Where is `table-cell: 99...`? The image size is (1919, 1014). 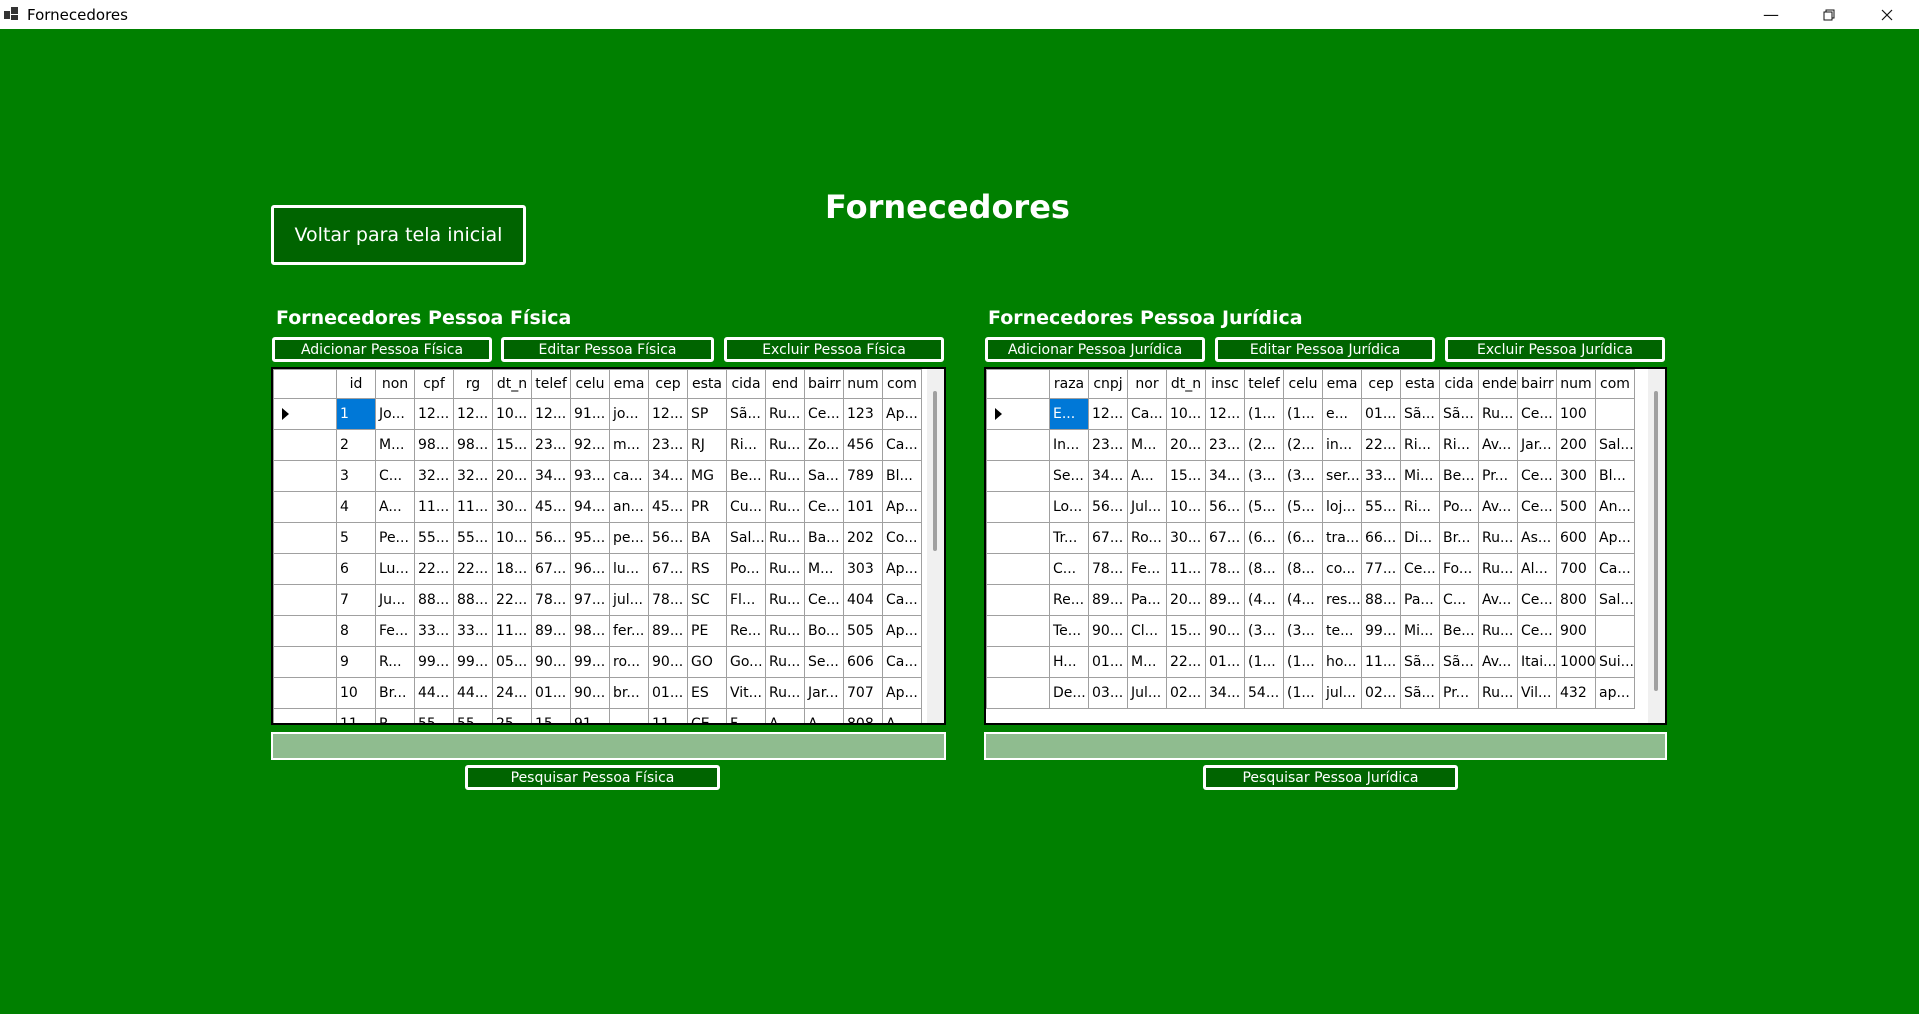
table-cell: 99... is located at coordinates (434, 662).